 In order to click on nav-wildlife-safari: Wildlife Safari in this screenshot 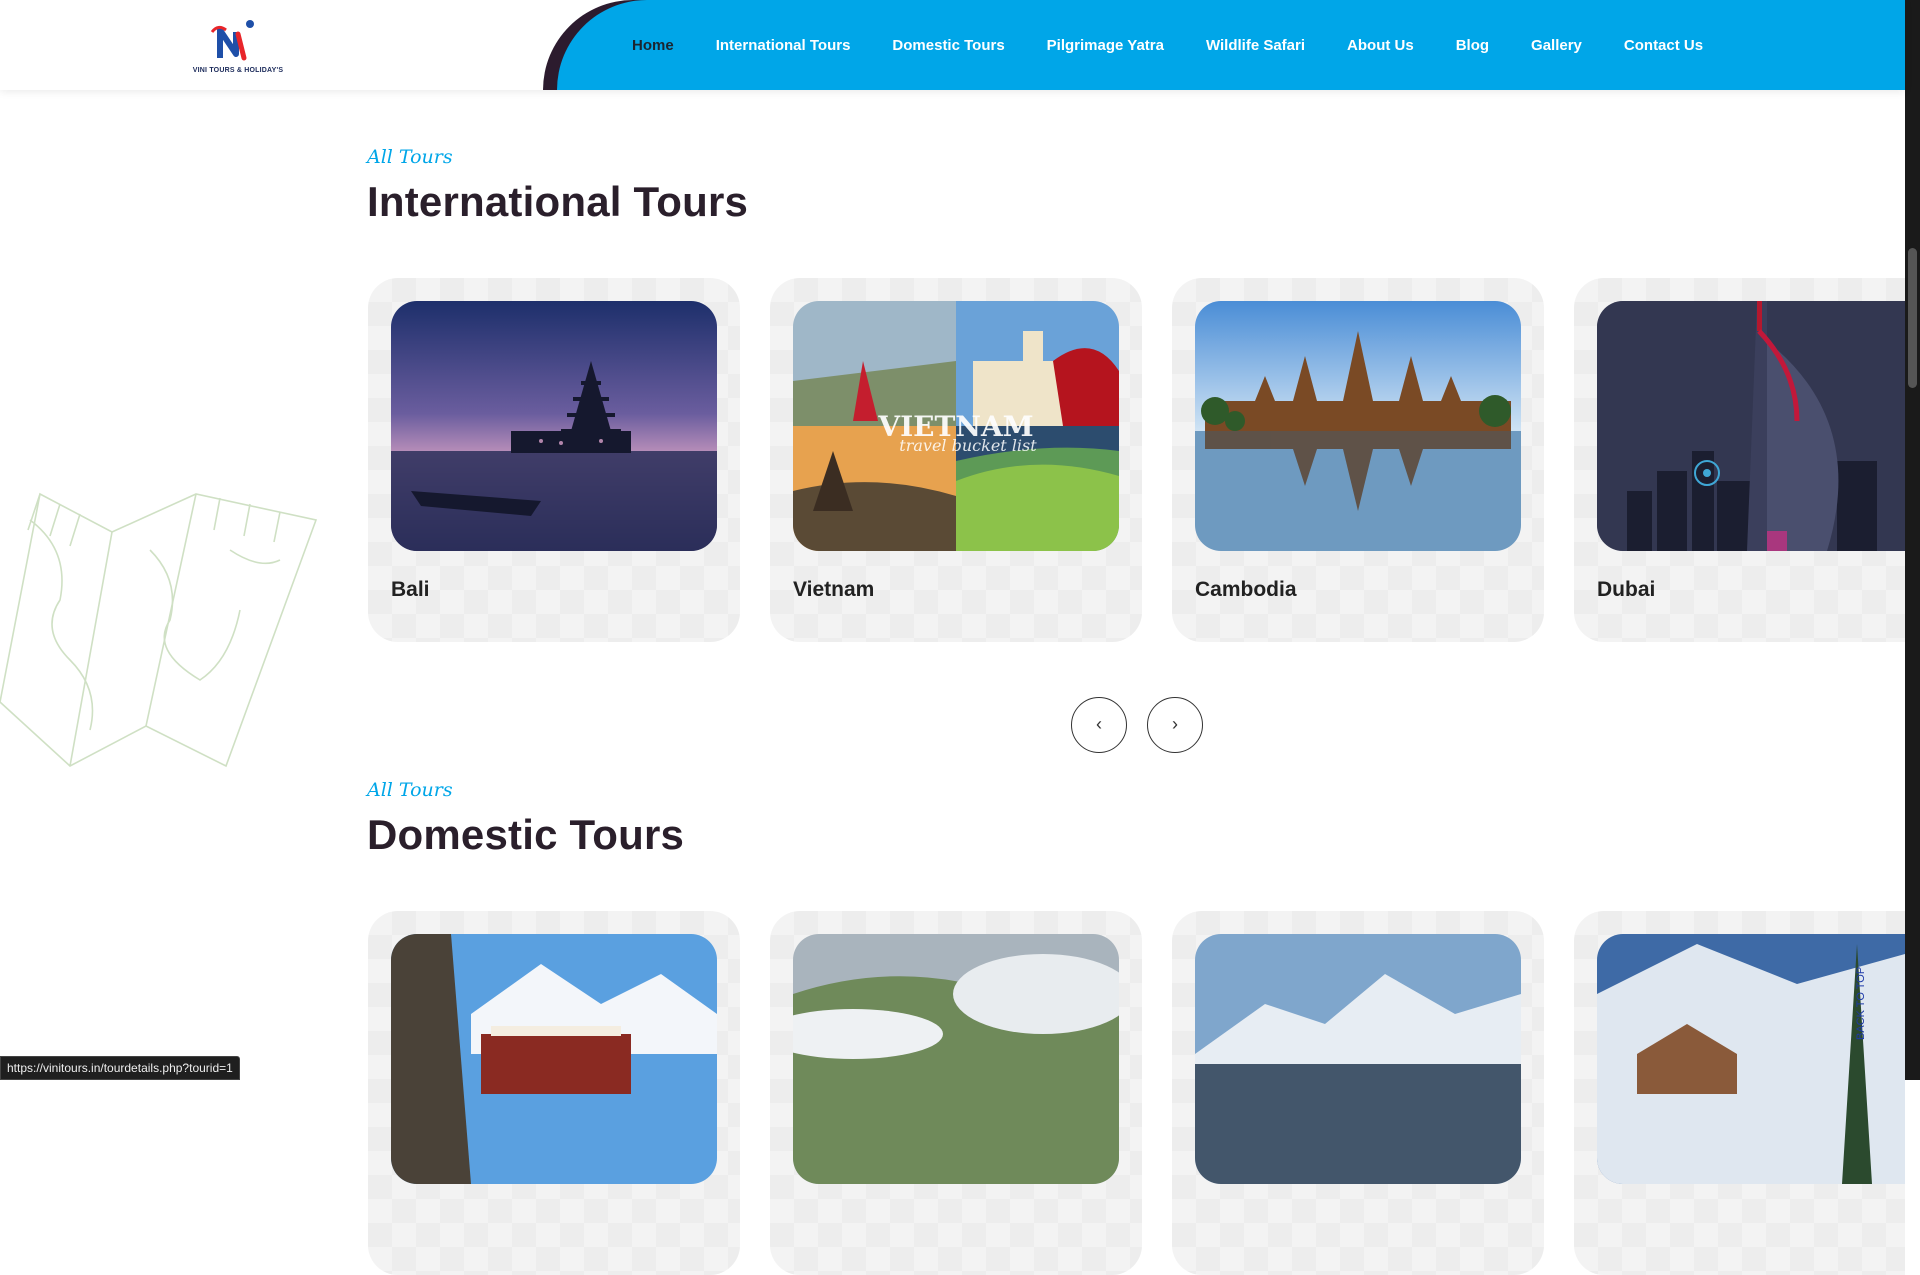, I will do `click(1255, 45)`.